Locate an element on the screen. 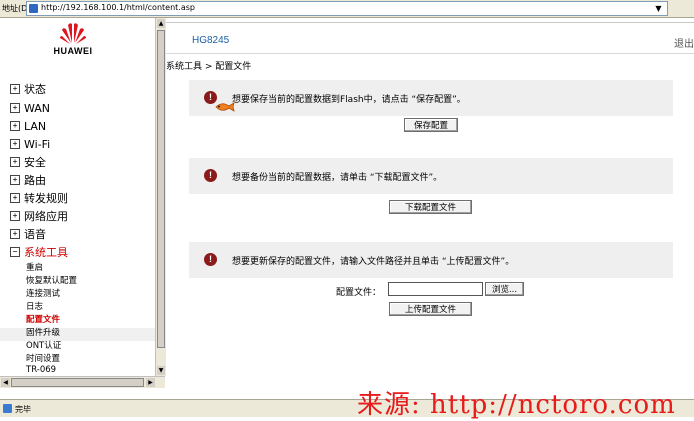 The image size is (694, 421). watermark: 来源: http://nctoro.com is located at coordinates (516, 405).